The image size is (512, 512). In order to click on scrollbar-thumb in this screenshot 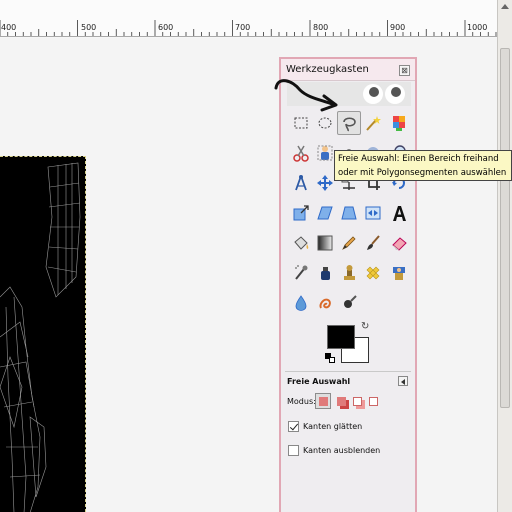, I will do `click(505, 228)`.